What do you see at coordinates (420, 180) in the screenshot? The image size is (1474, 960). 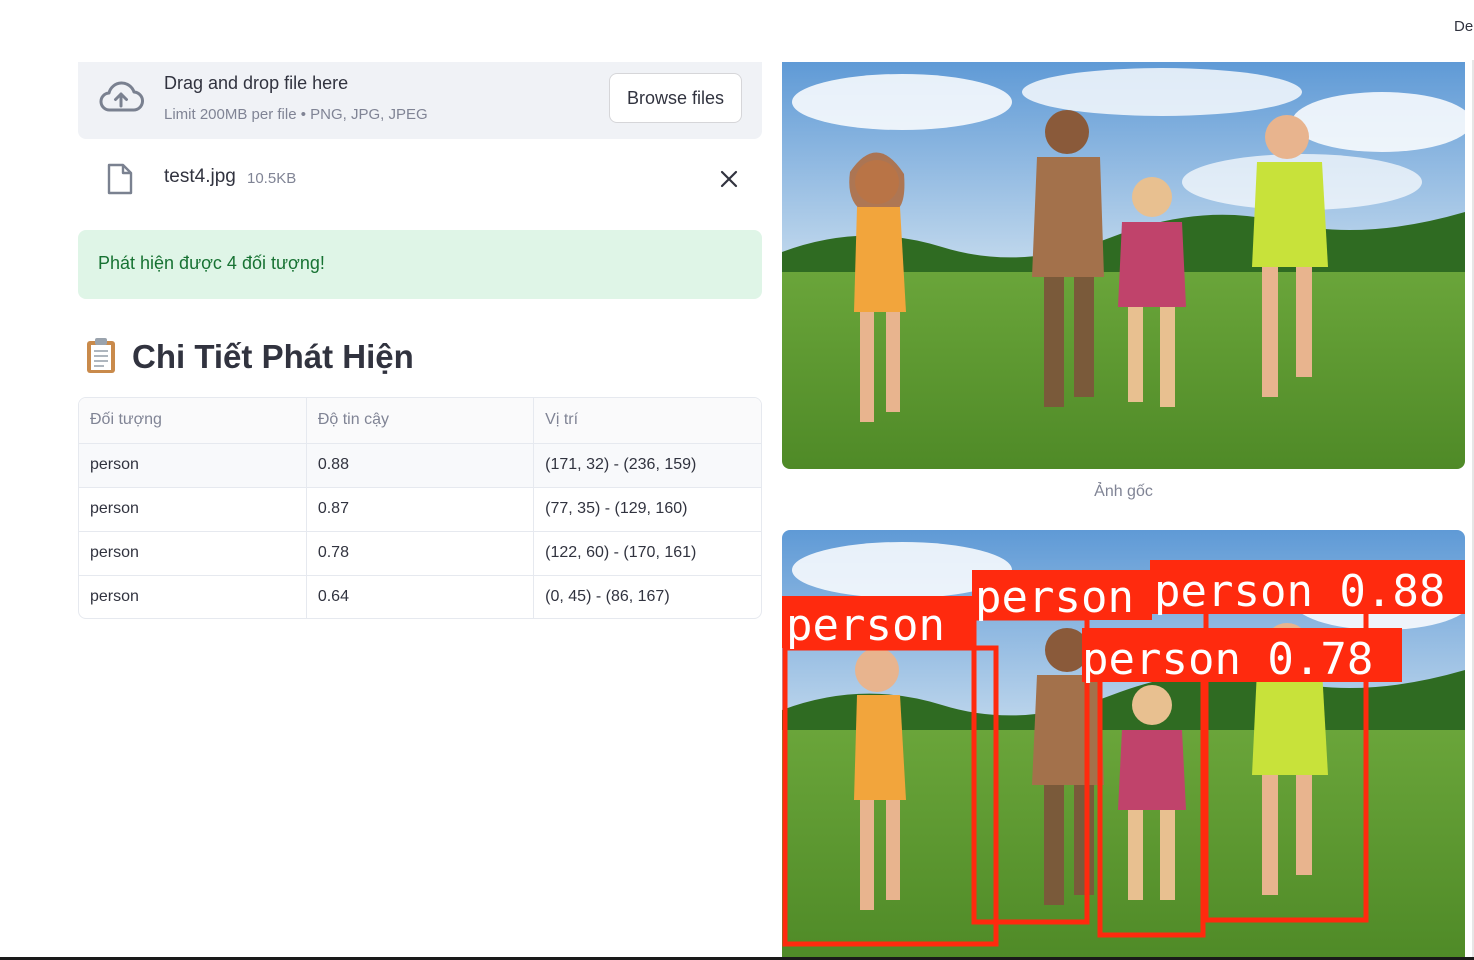 I see `uploaded-file-row: test4.jpg 10.5KB` at bounding box center [420, 180].